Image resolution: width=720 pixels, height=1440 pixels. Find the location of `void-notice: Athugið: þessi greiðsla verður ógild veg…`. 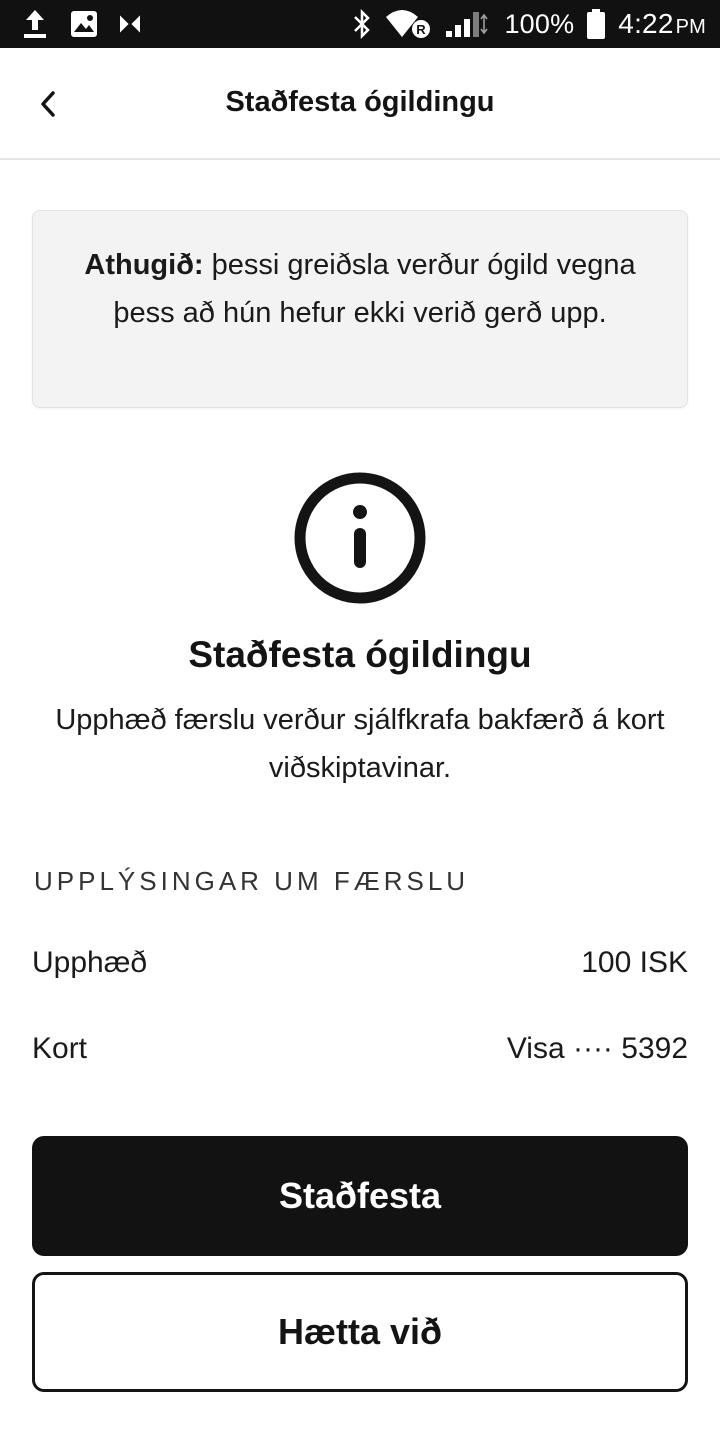

void-notice: Athugið: þessi greiðsla verður ógild veg… is located at coordinates (360, 309).